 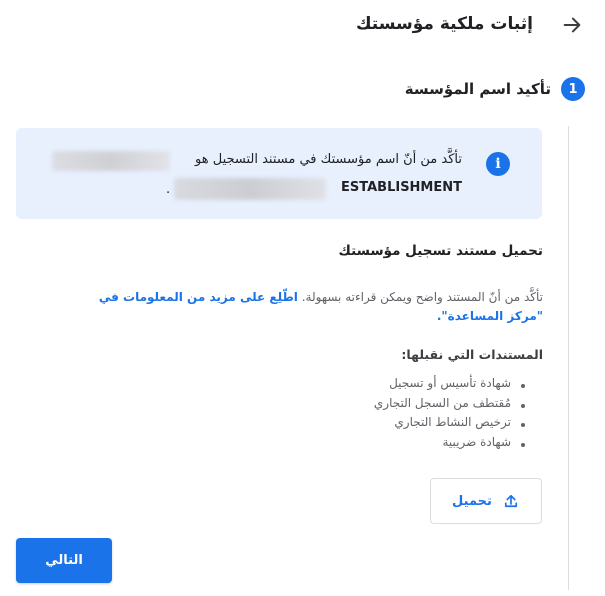 I want to click on arrow-back-icon, so click(x=572, y=25).